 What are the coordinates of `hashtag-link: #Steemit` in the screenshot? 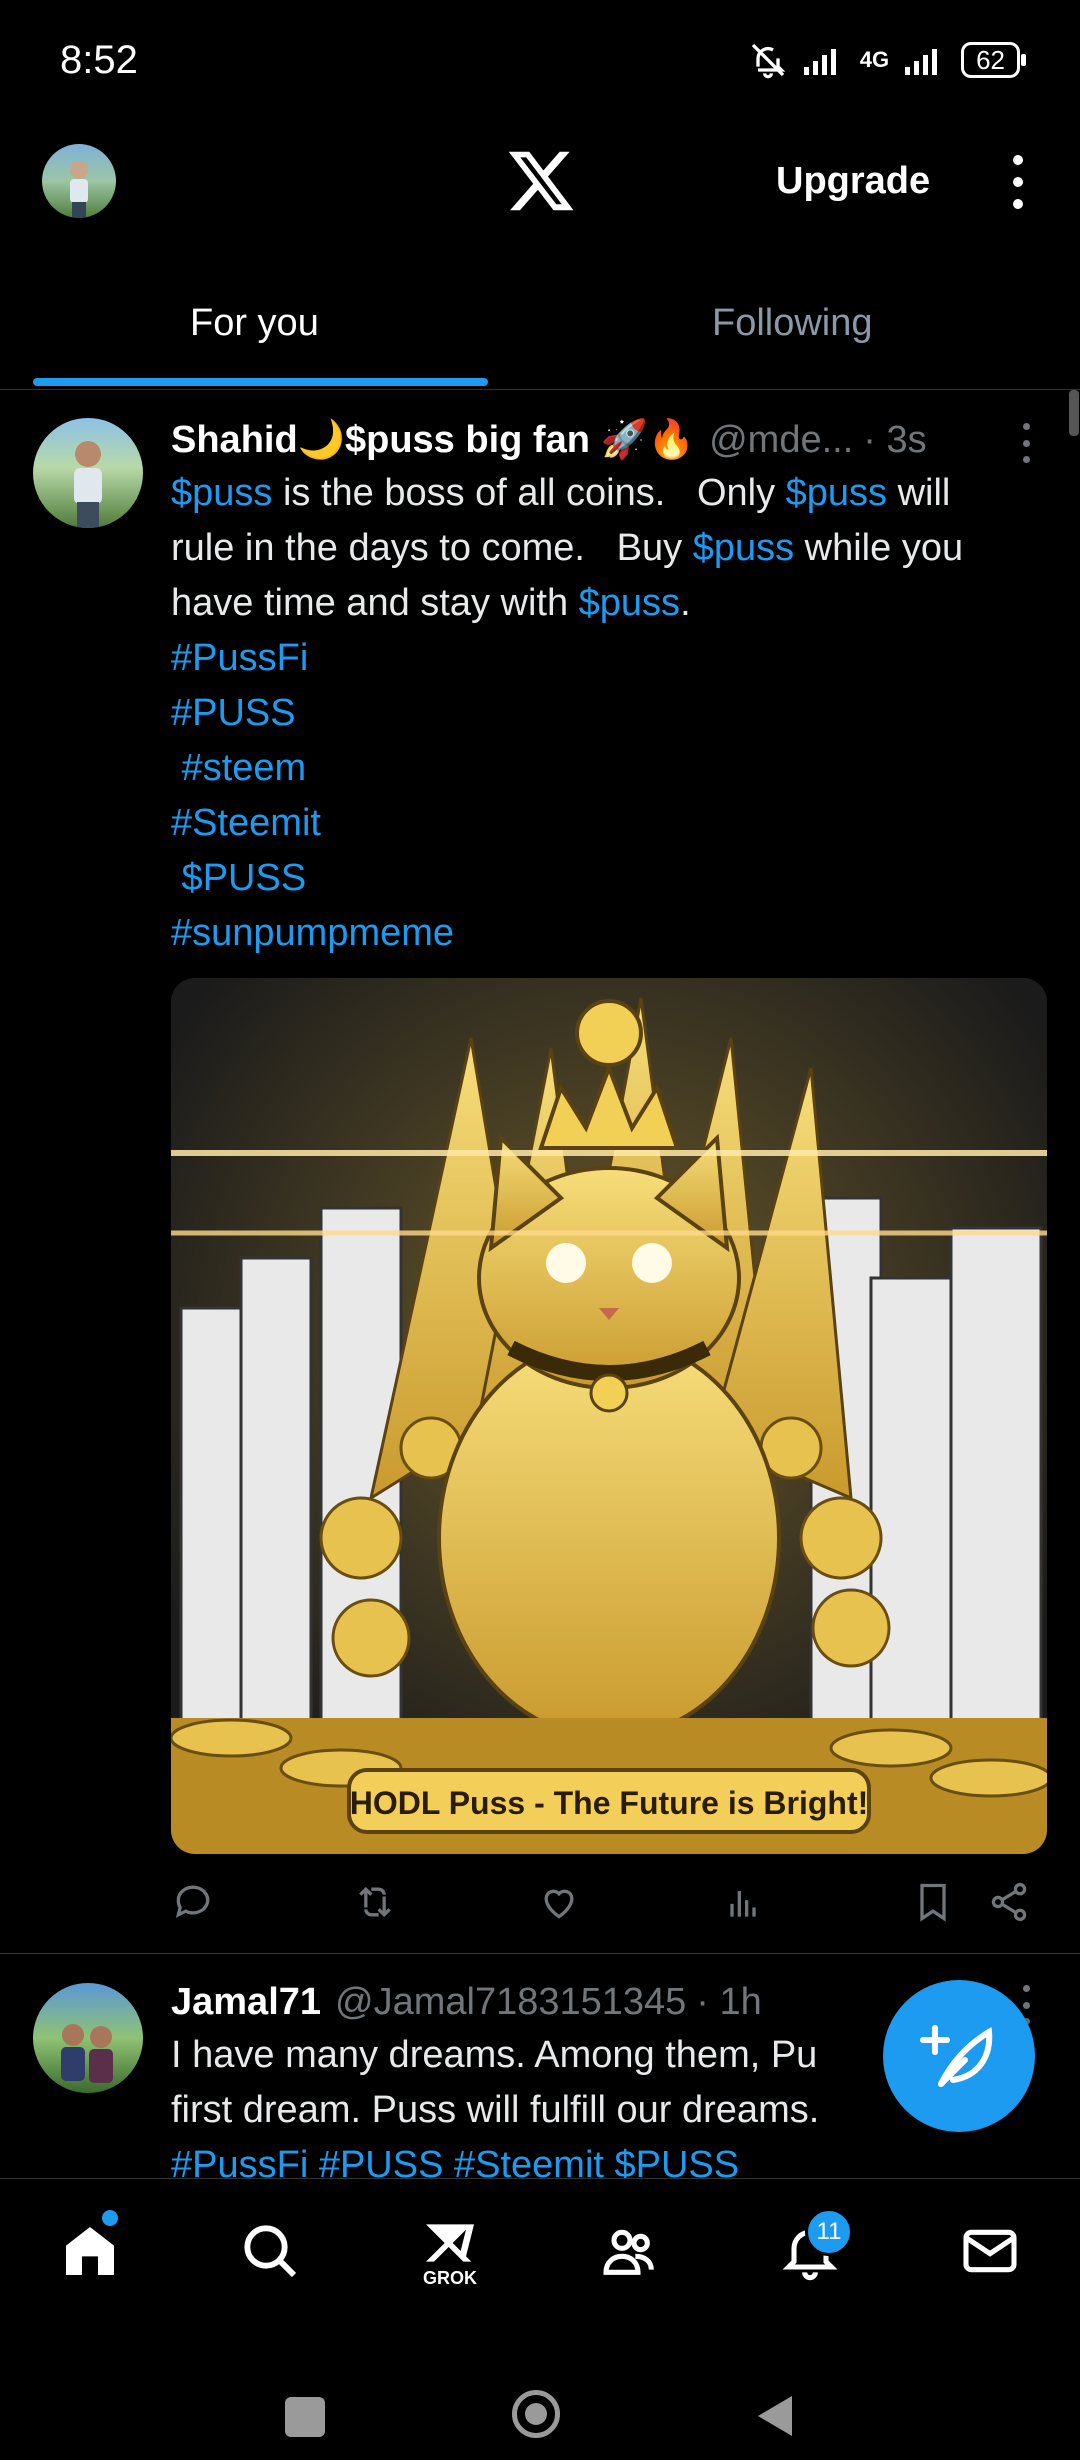 It's located at (246, 823).